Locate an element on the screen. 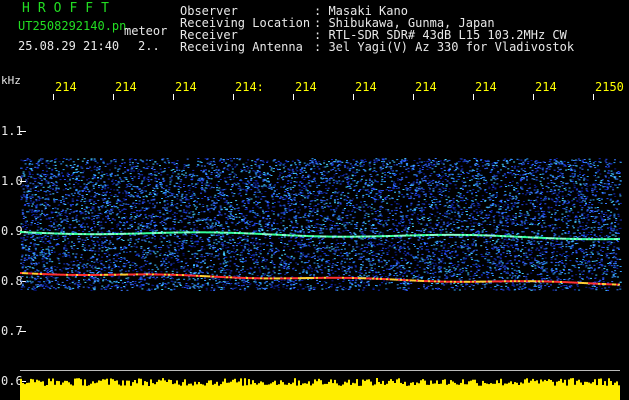  page-indicator: 2.. is located at coordinates (149, 46).